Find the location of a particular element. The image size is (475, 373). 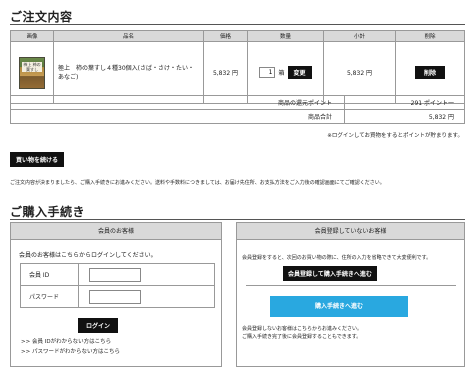

change-quantity-button: 変更 is located at coordinates (299, 72).